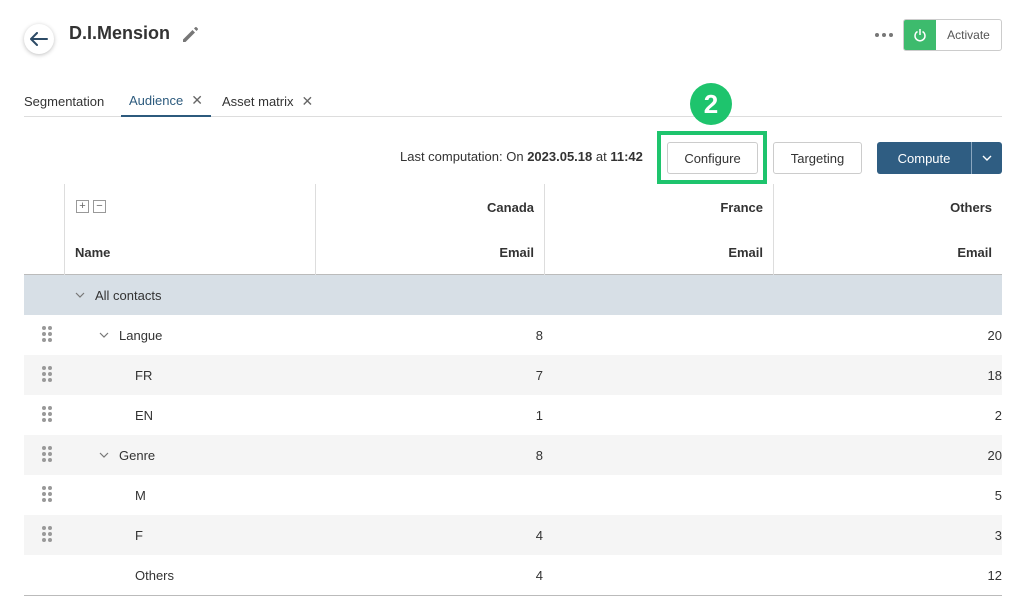 This screenshot has width=1019, height=606. What do you see at coordinates (998, 535) in the screenshot?
I see `cell-others-email: 3` at bounding box center [998, 535].